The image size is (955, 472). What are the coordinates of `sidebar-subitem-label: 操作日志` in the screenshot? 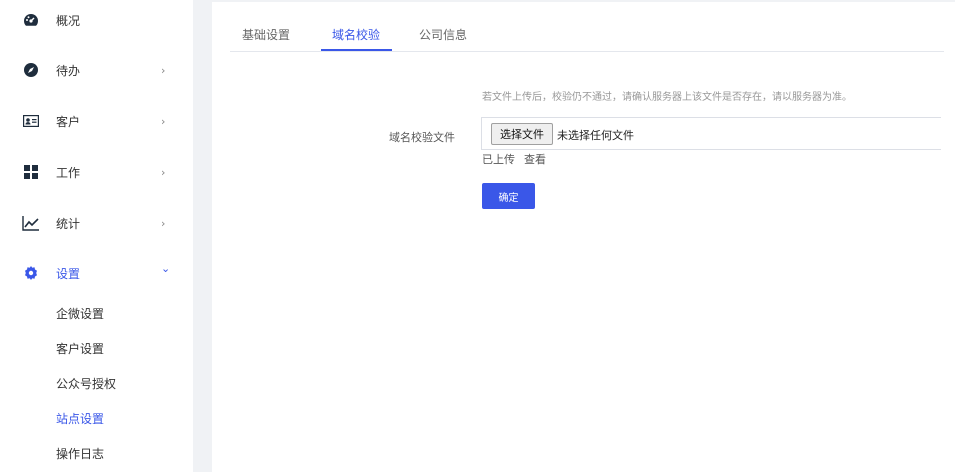 It's located at (80, 453).